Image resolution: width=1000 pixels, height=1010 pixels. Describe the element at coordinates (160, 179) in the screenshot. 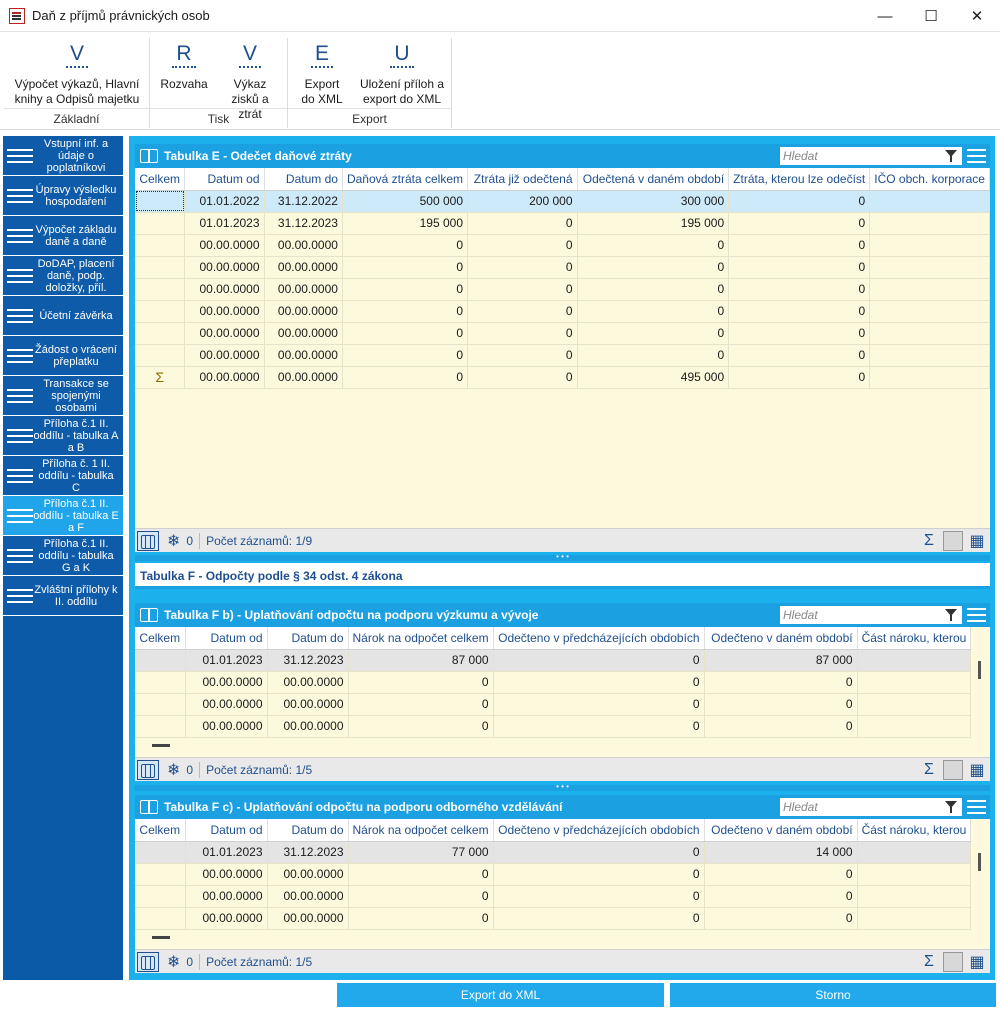

I see `column-header: Celkem` at that location.